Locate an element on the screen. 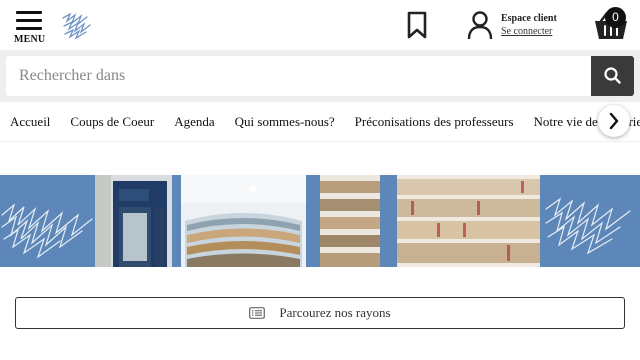 This screenshot has width=640, height=360. search-bar is located at coordinates (320, 76).